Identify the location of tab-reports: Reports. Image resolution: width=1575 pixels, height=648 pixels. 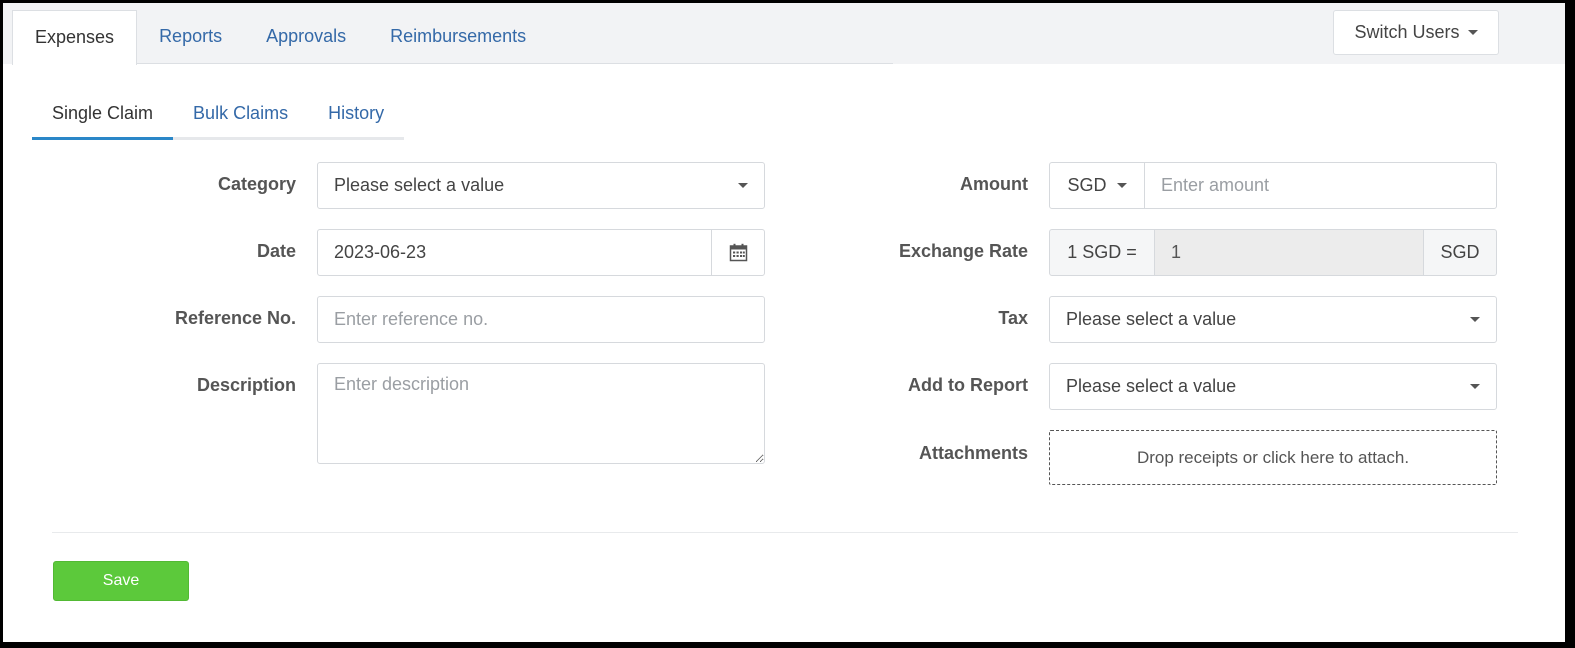
(190, 37).